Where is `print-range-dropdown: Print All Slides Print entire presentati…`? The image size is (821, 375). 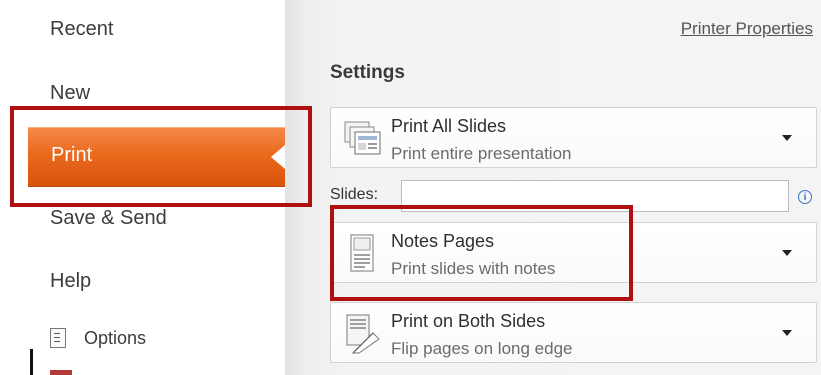 print-range-dropdown: Print All Slides Print entire presentati… is located at coordinates (573, 137).